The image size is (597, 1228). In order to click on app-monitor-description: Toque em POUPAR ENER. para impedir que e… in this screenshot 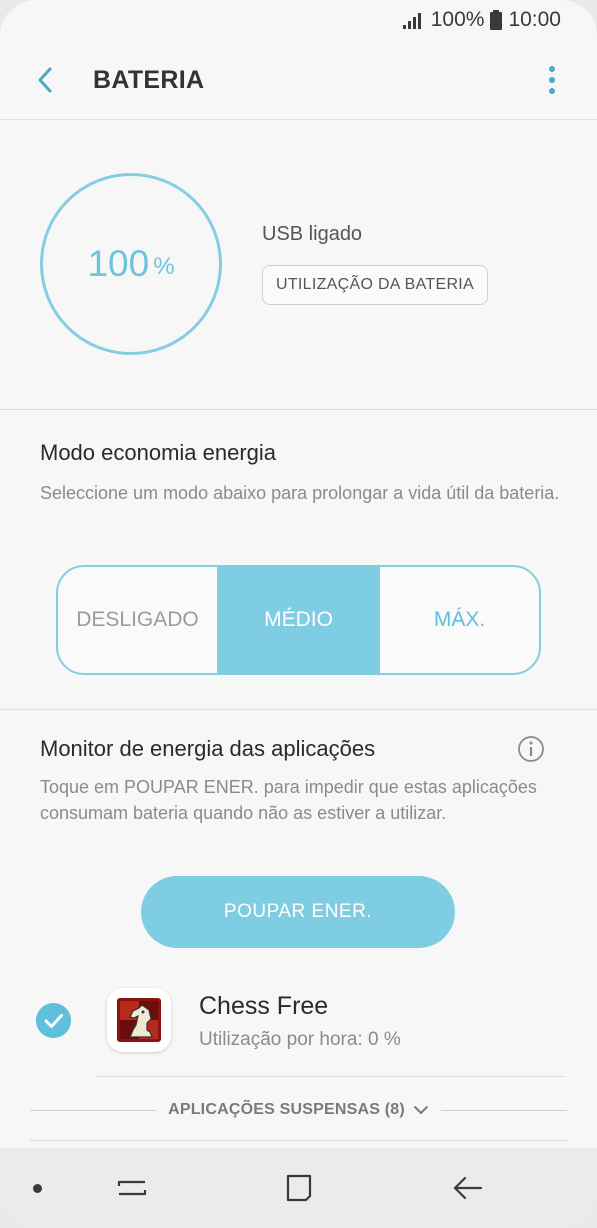, I will do `click(288, 800)`.